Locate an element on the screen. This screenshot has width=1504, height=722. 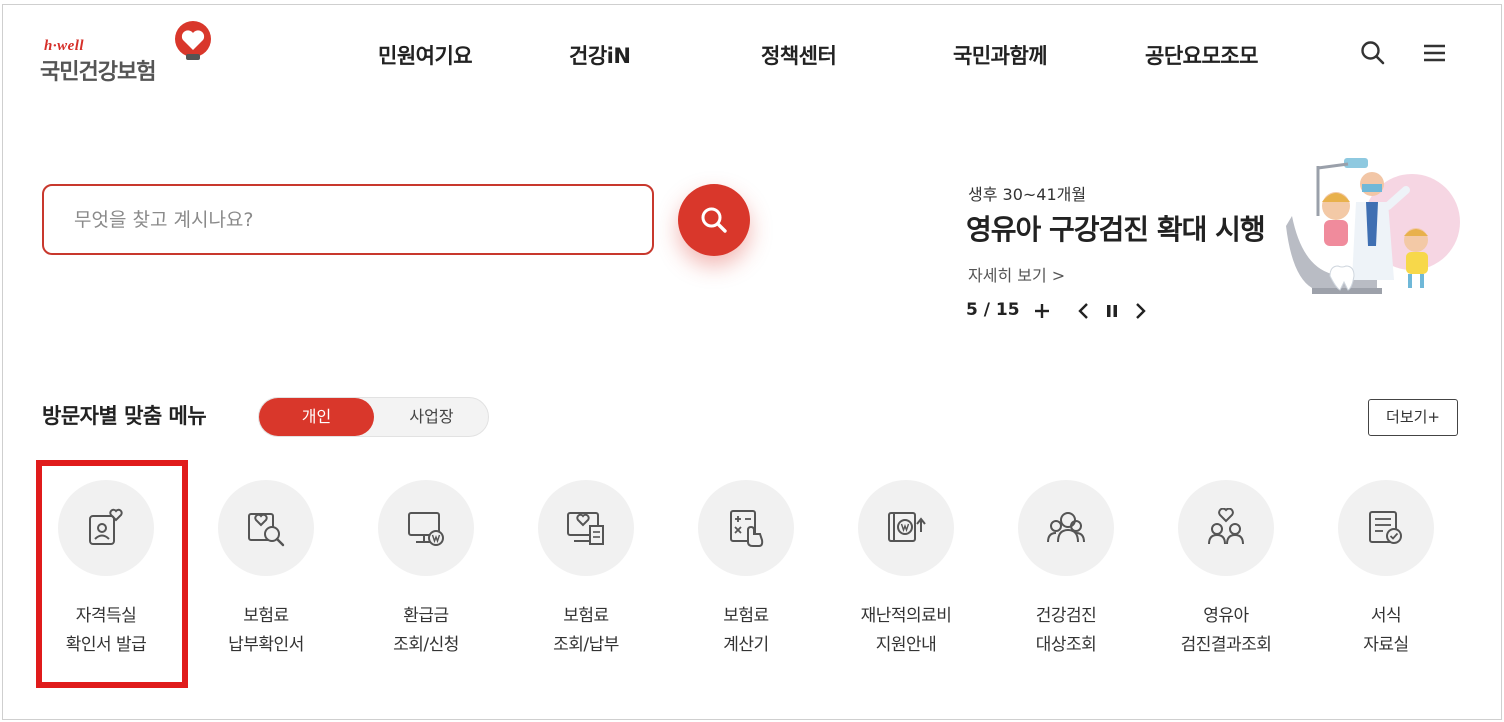
menu-item-label: 보험료 계산기 is located at coordinates (746, 630).